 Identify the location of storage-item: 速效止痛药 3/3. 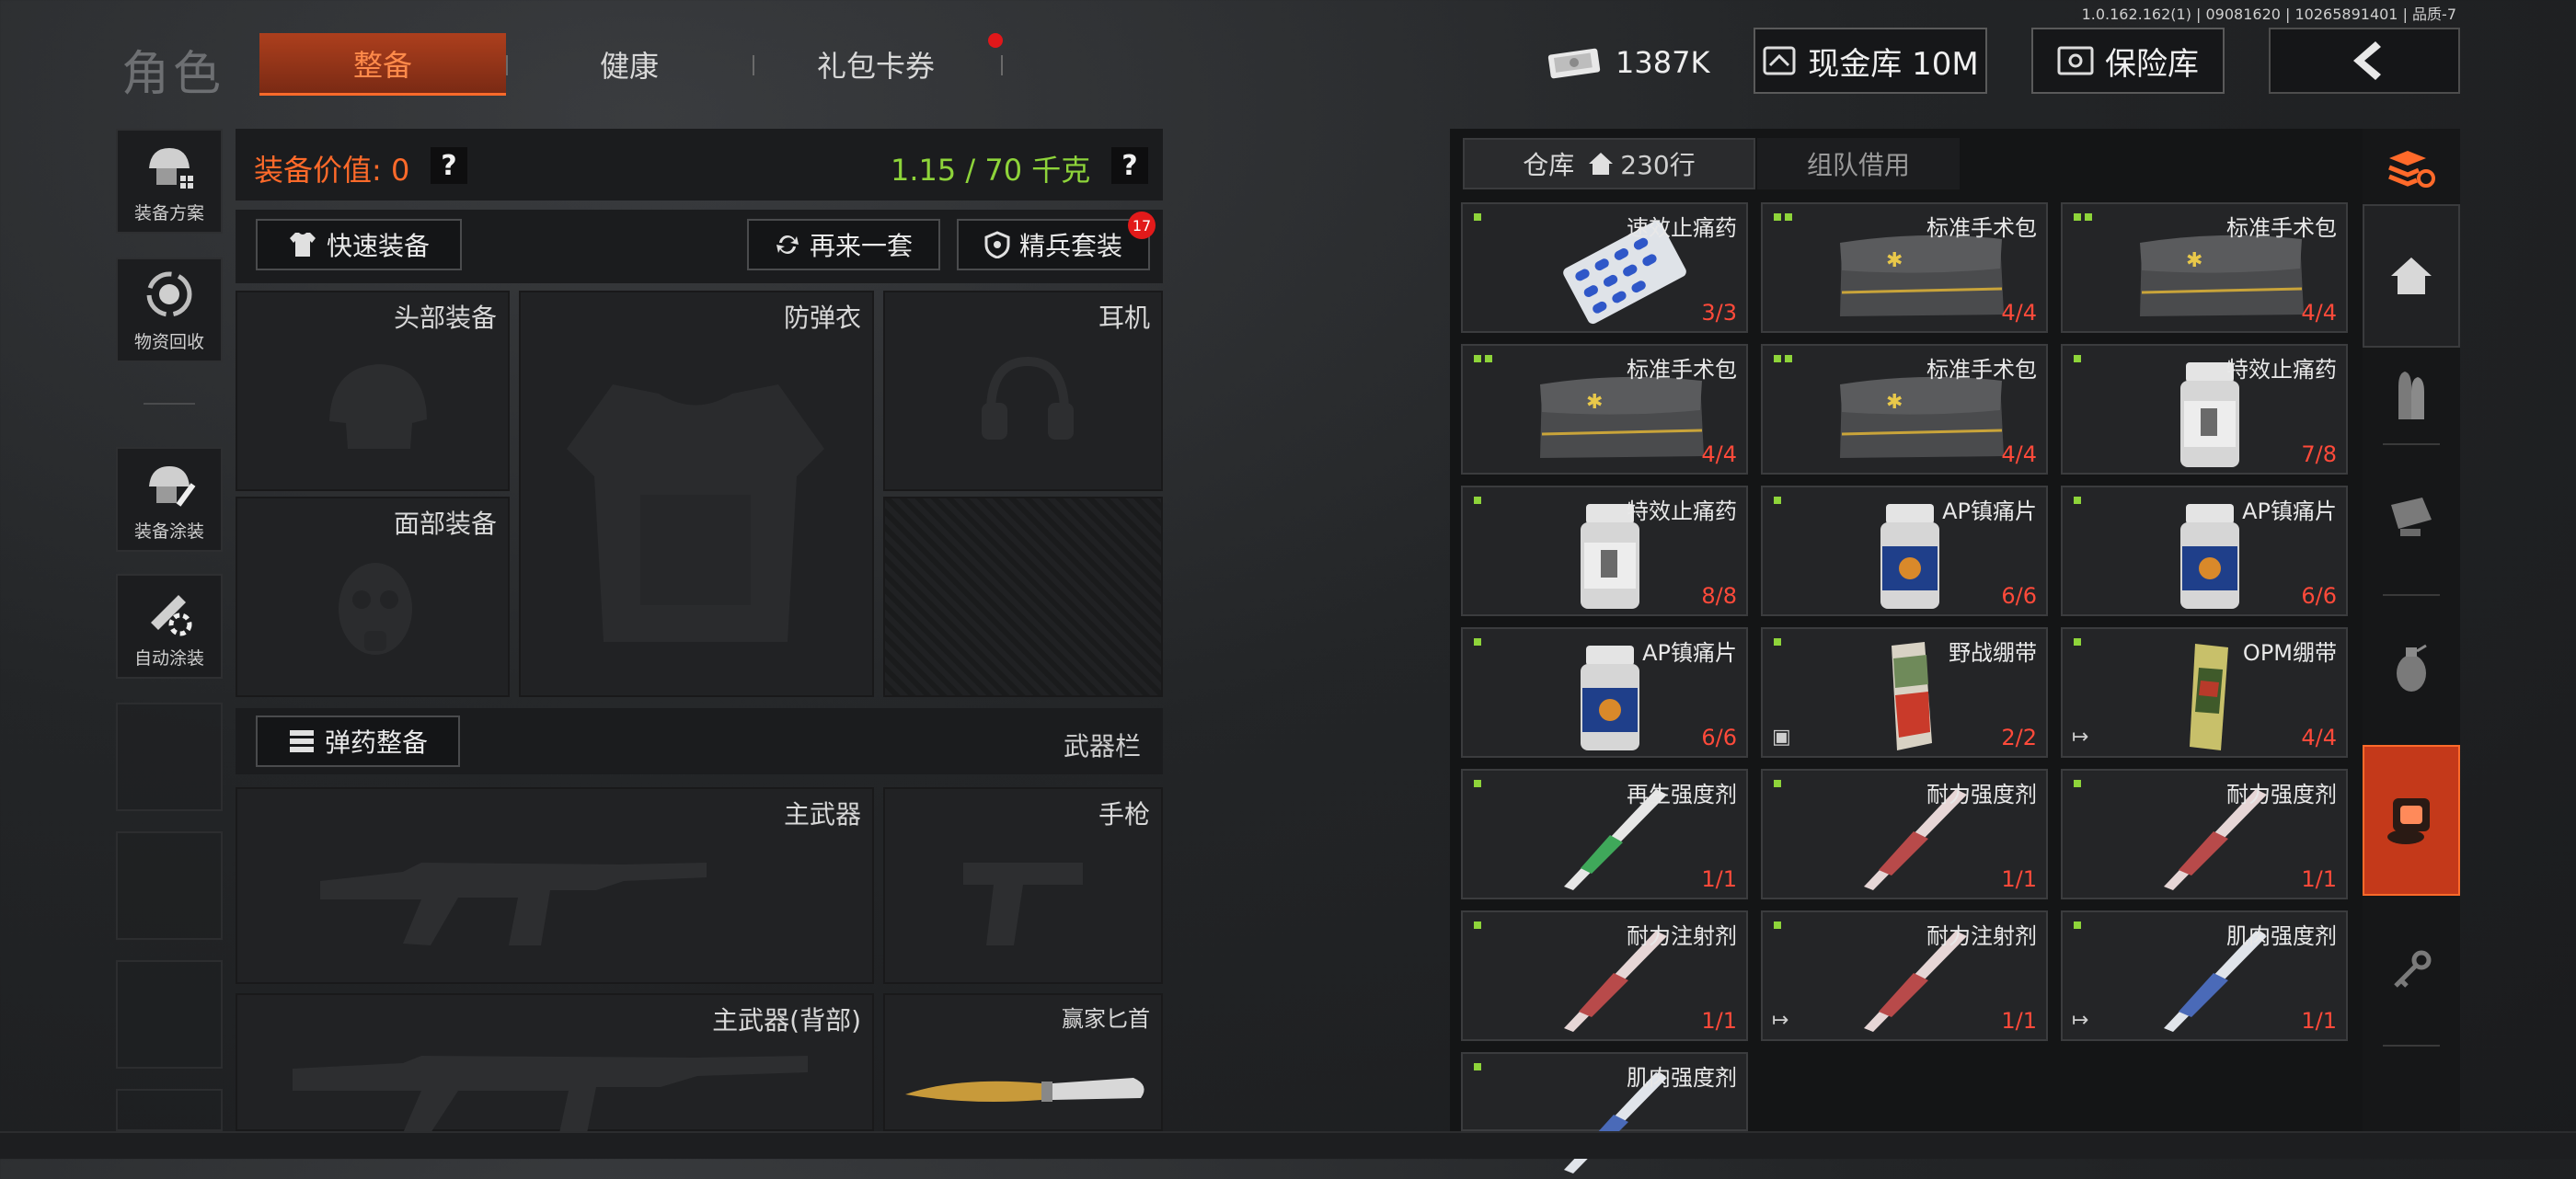
(1604, 268).